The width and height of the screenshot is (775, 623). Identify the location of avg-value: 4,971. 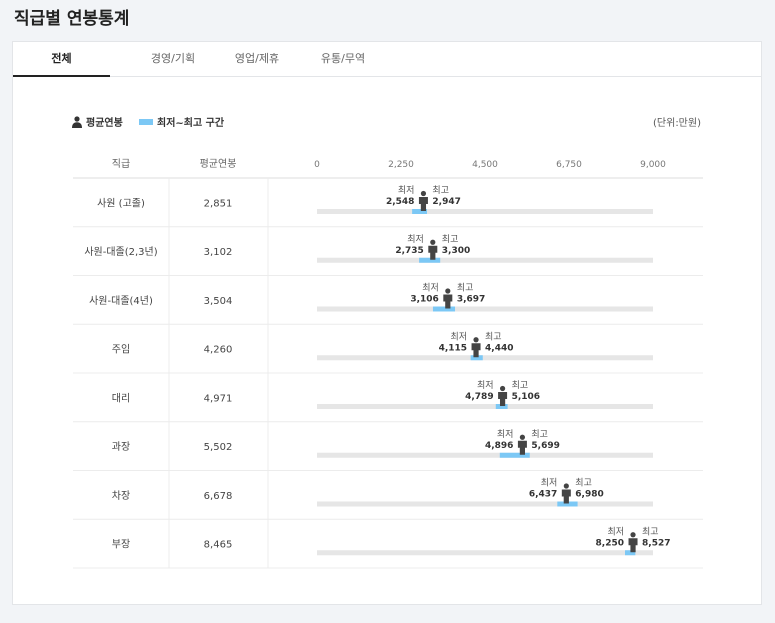
(218, 398).